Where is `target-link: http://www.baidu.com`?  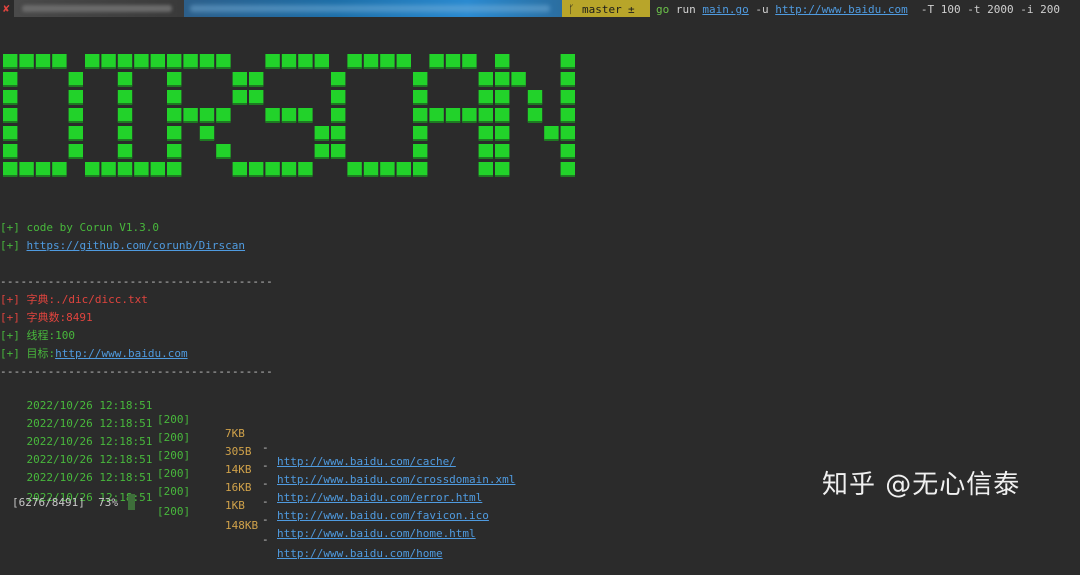 target-link: http://www.baidu.com is located at coordinates (121, 353).